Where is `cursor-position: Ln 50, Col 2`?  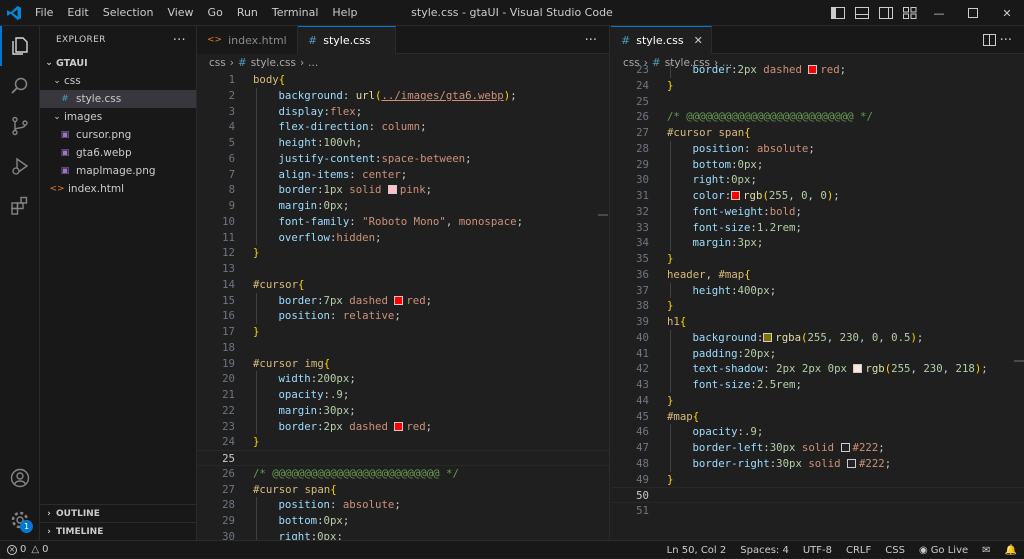 cursor-position: Ln 50, Col 2 is located at coordinates (697, 550).